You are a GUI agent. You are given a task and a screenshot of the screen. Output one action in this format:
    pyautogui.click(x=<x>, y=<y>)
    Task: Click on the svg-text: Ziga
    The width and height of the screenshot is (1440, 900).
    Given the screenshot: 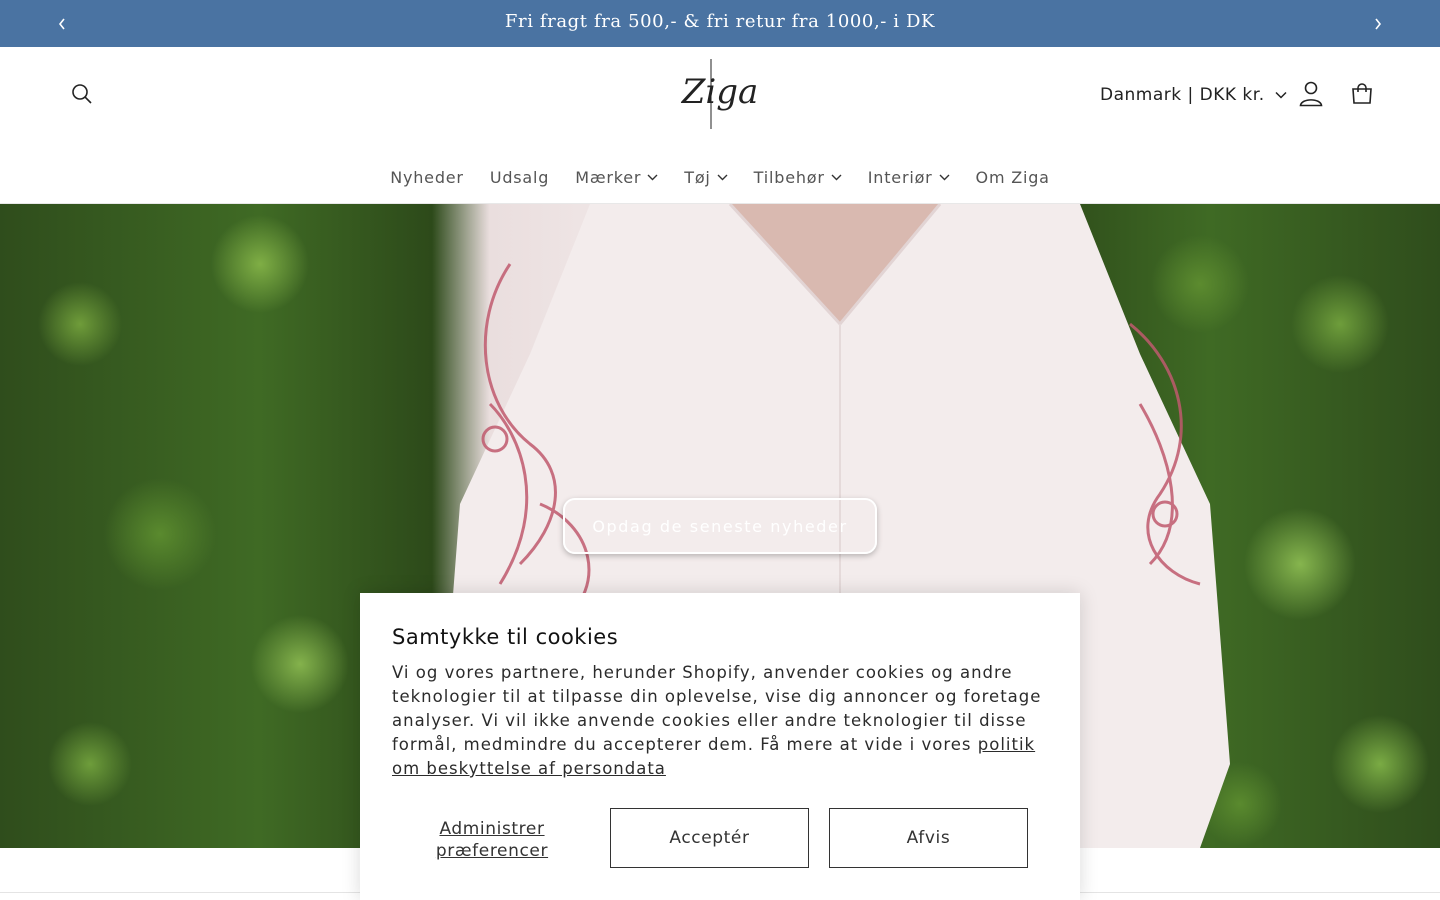 What is the action you would take?
    pyautogui.click(x=720, y=92)
    